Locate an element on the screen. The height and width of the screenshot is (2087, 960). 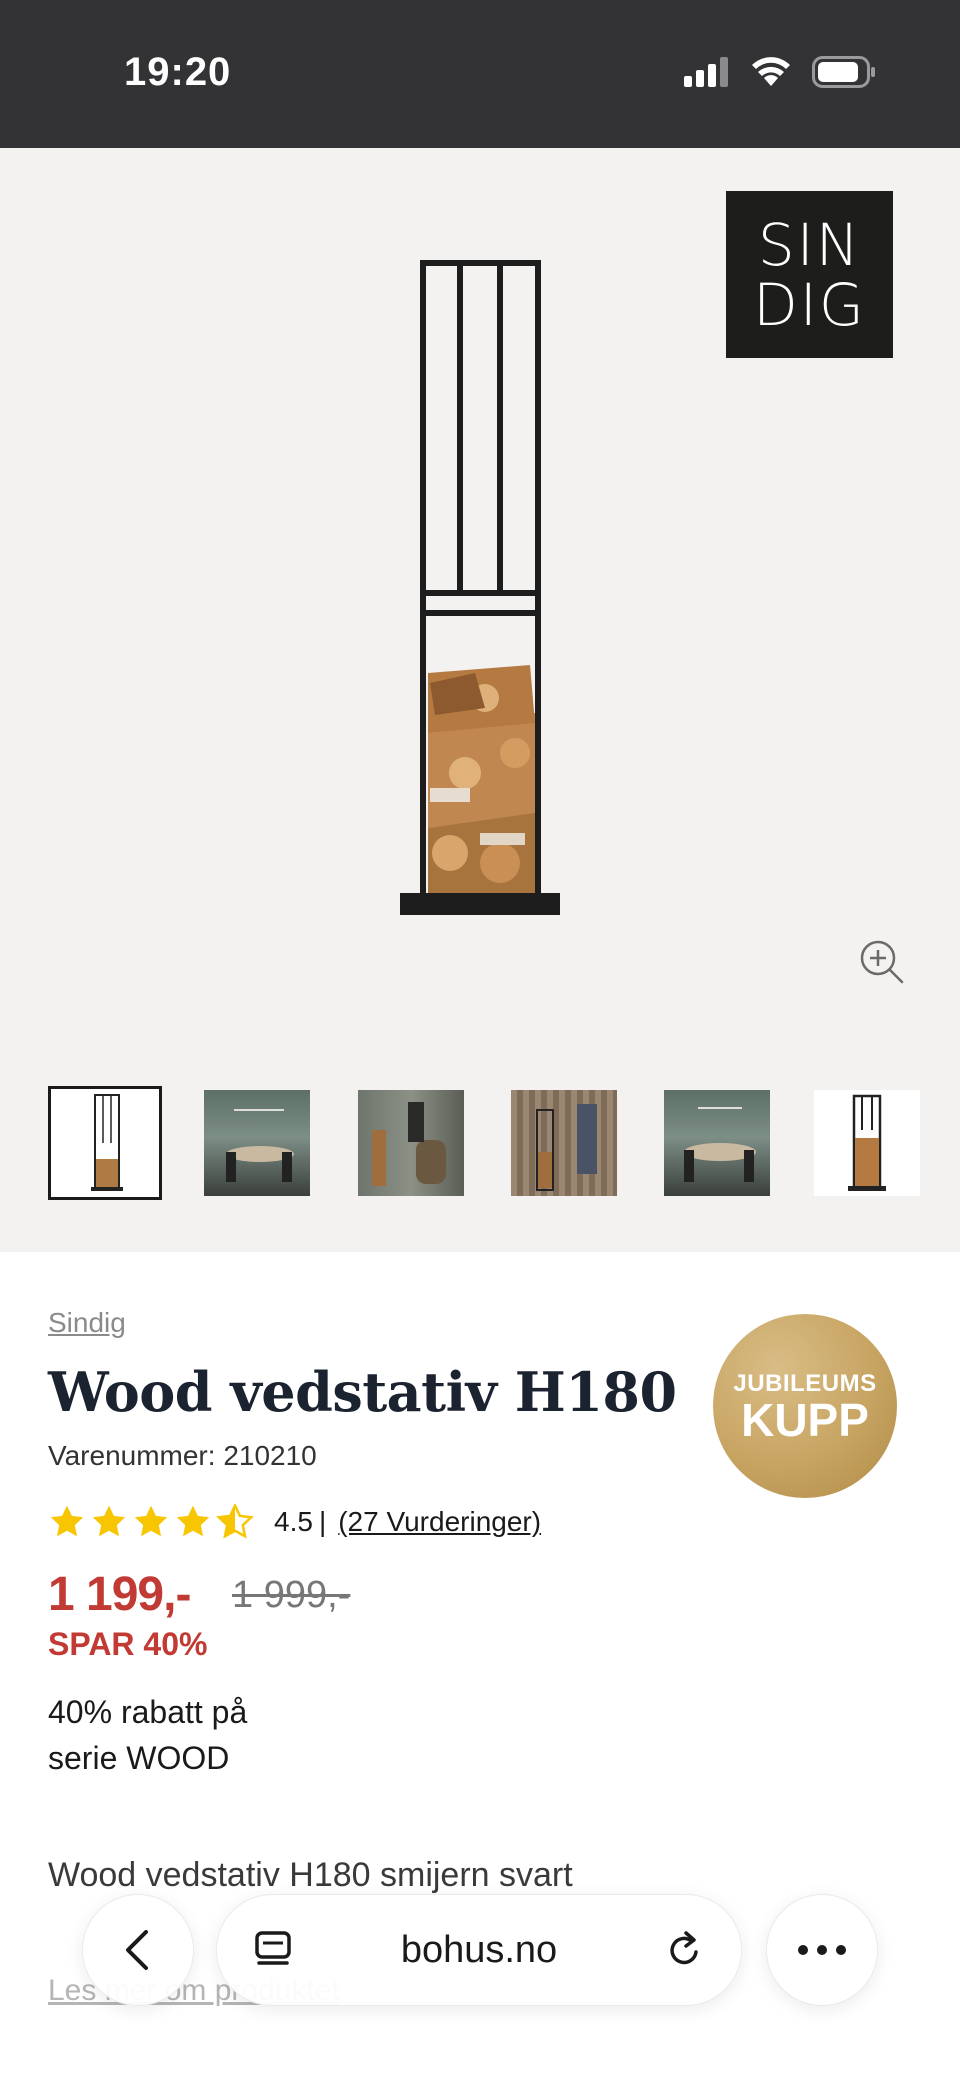
wifi-icon is located at coordinates (771, 71).